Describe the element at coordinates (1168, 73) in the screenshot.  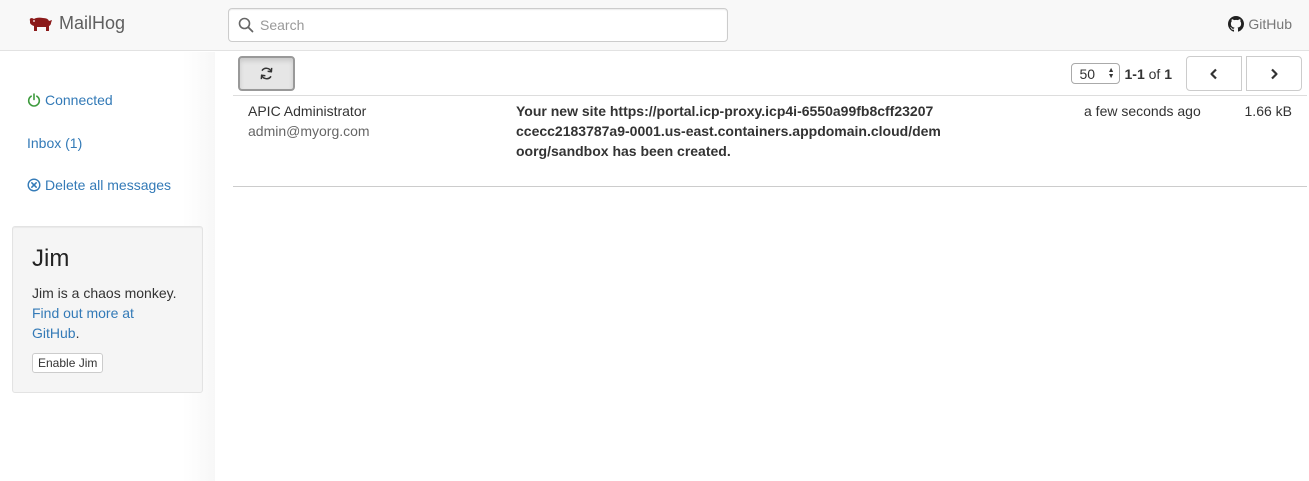
I see `message-total: 1` at that location.